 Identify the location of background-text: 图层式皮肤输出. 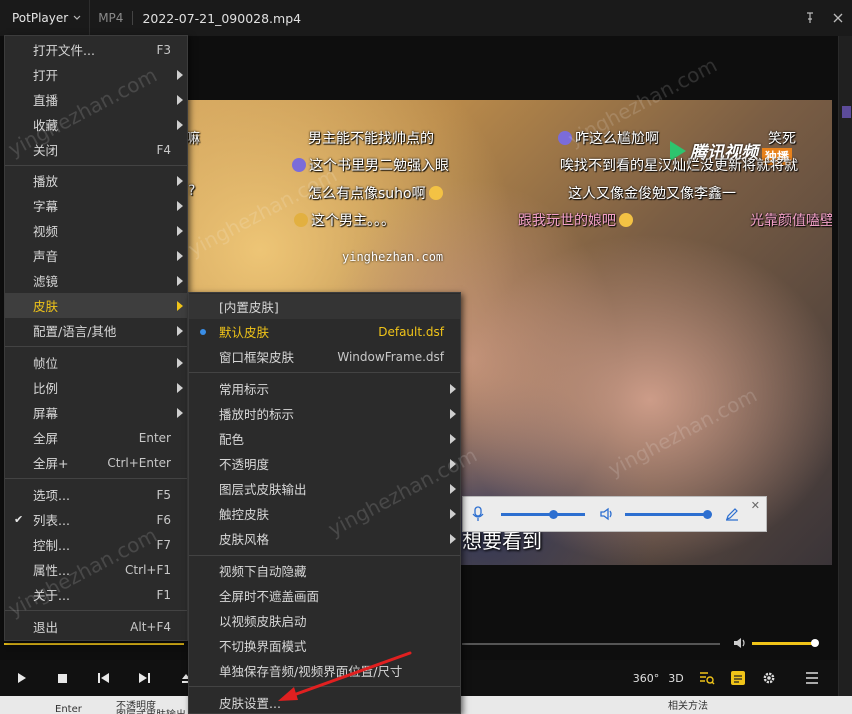
(151, 710).